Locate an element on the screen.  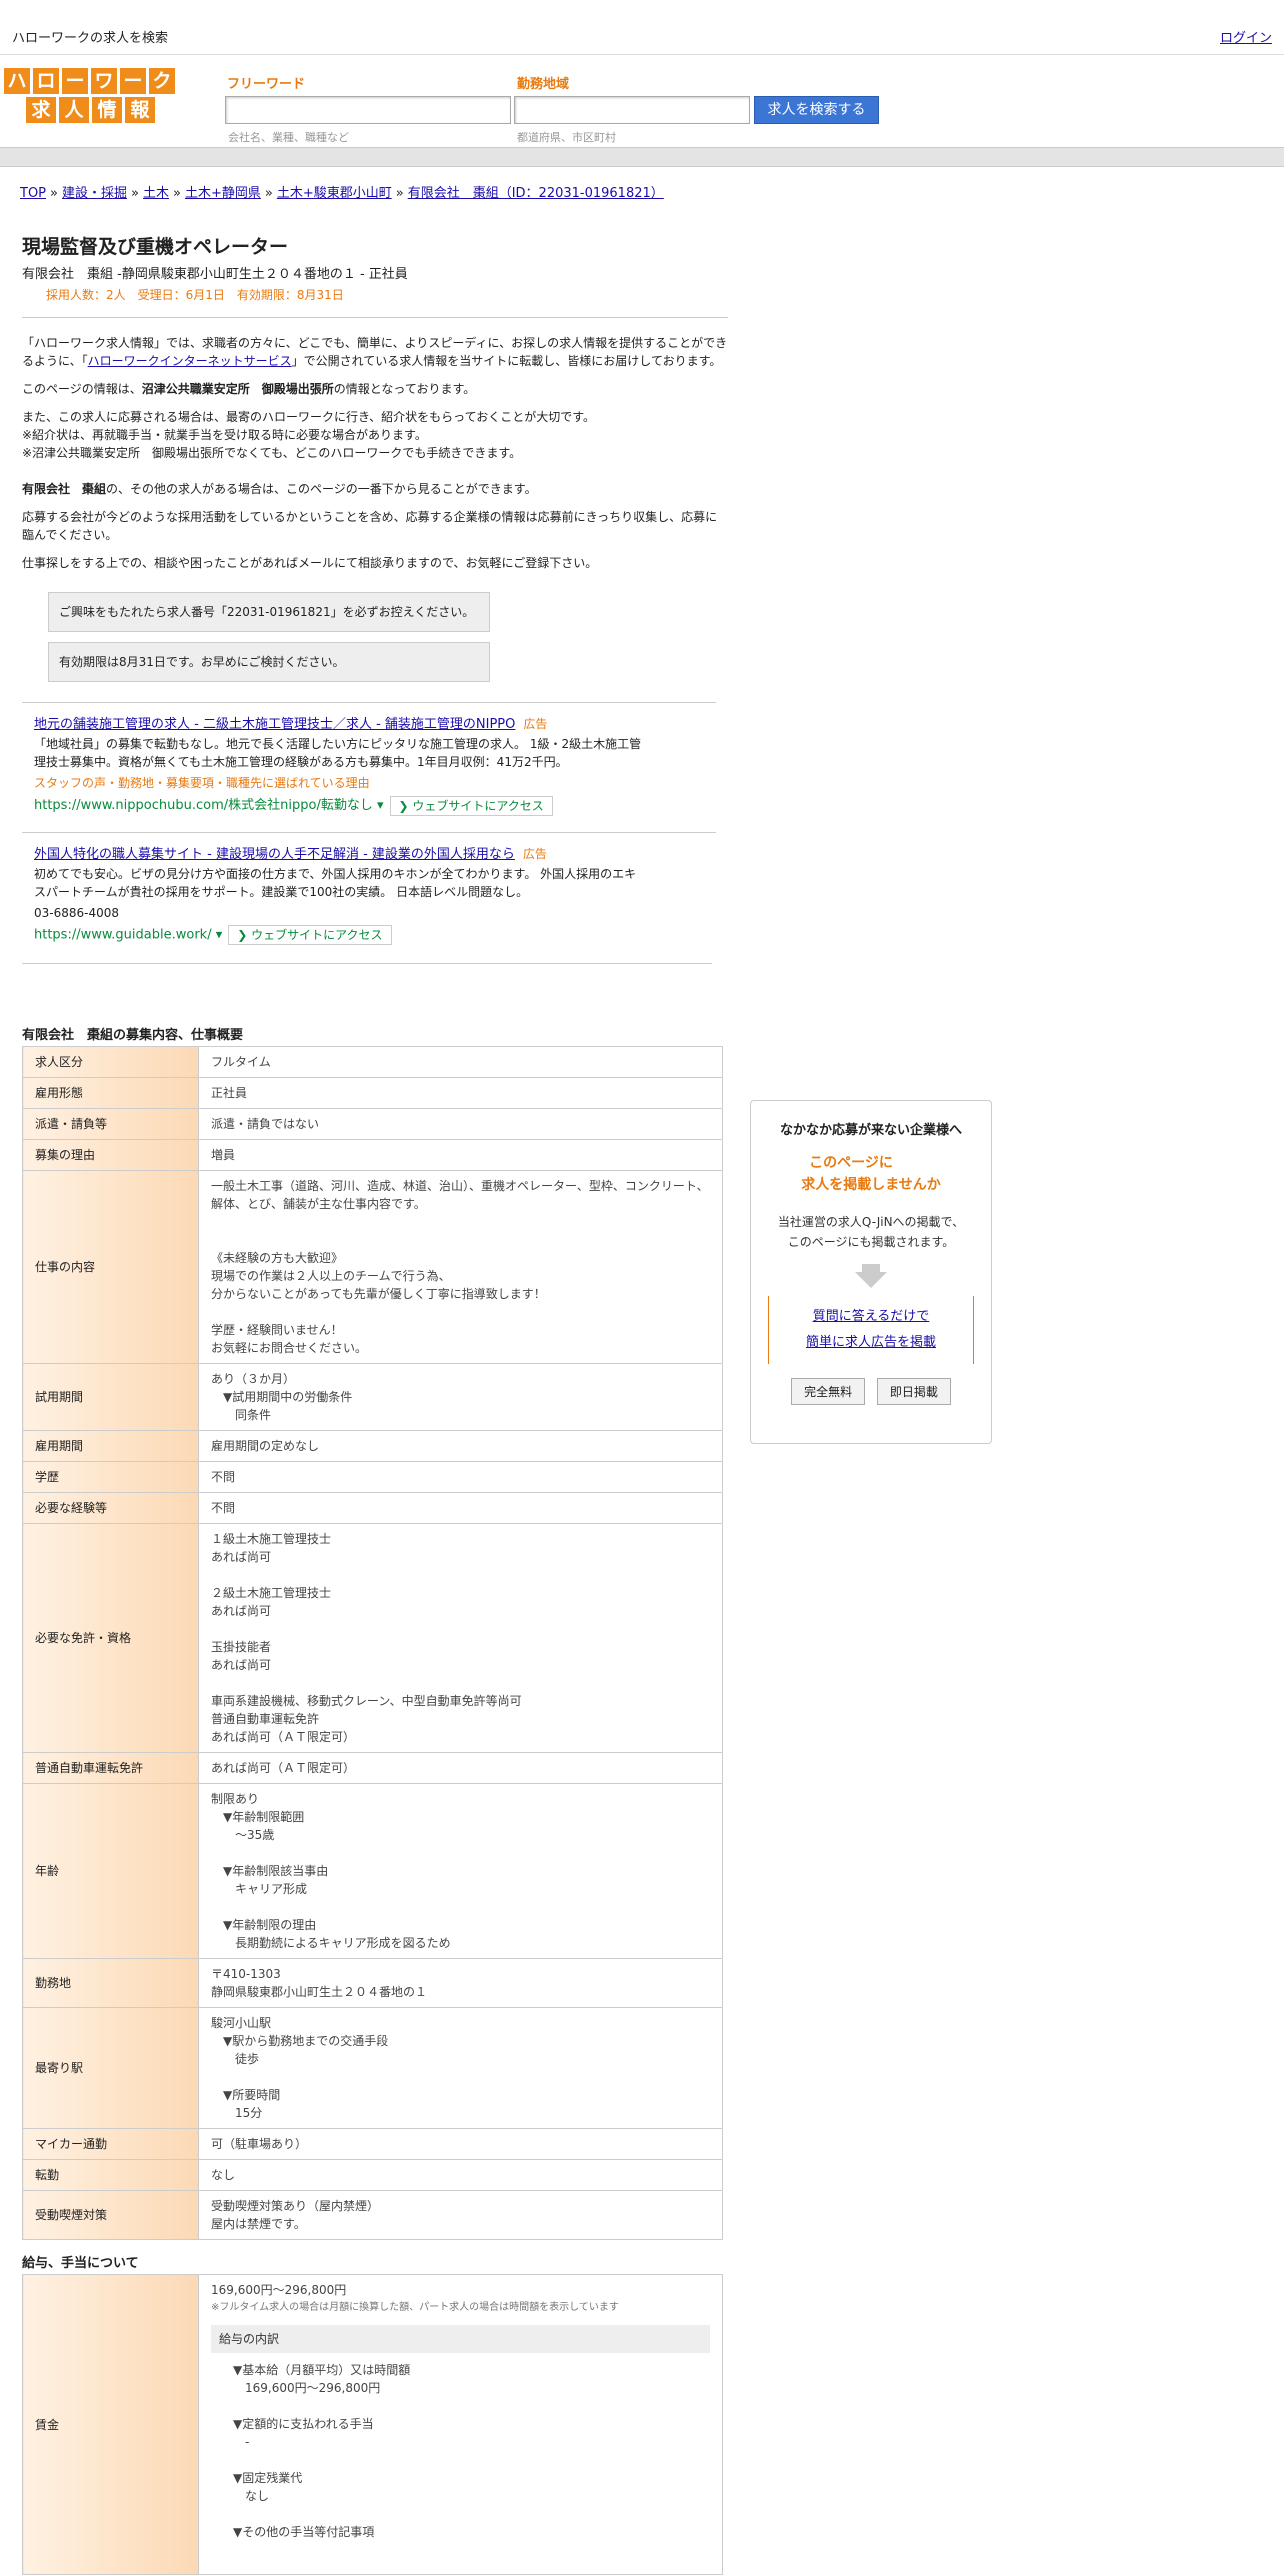
row-value: 不問 is located at coordinates (460, 1476).